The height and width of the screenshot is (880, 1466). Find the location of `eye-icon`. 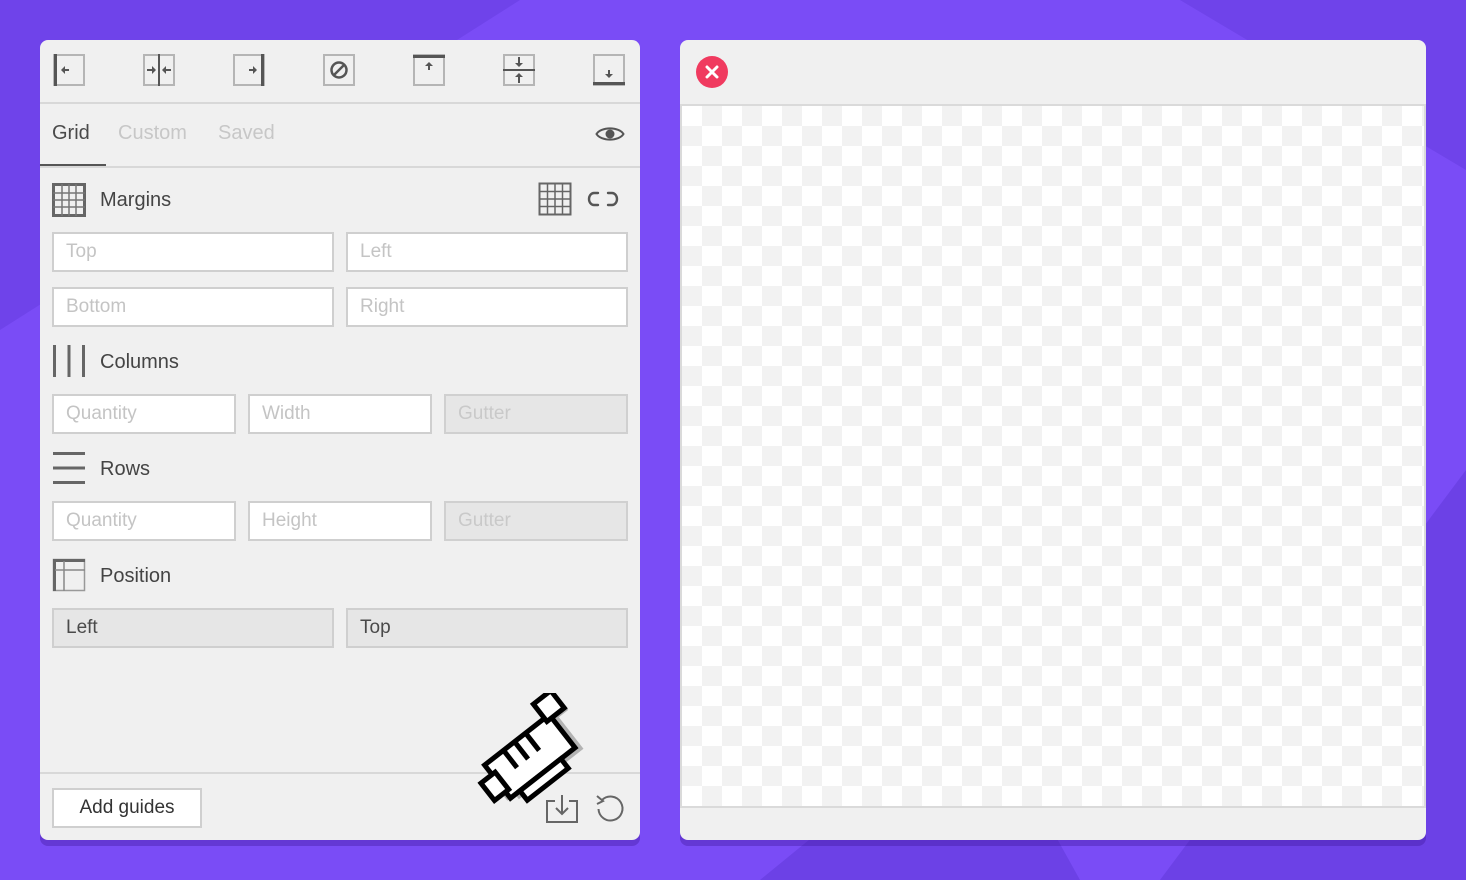

eye-icon is located at coordinates (610, 134).